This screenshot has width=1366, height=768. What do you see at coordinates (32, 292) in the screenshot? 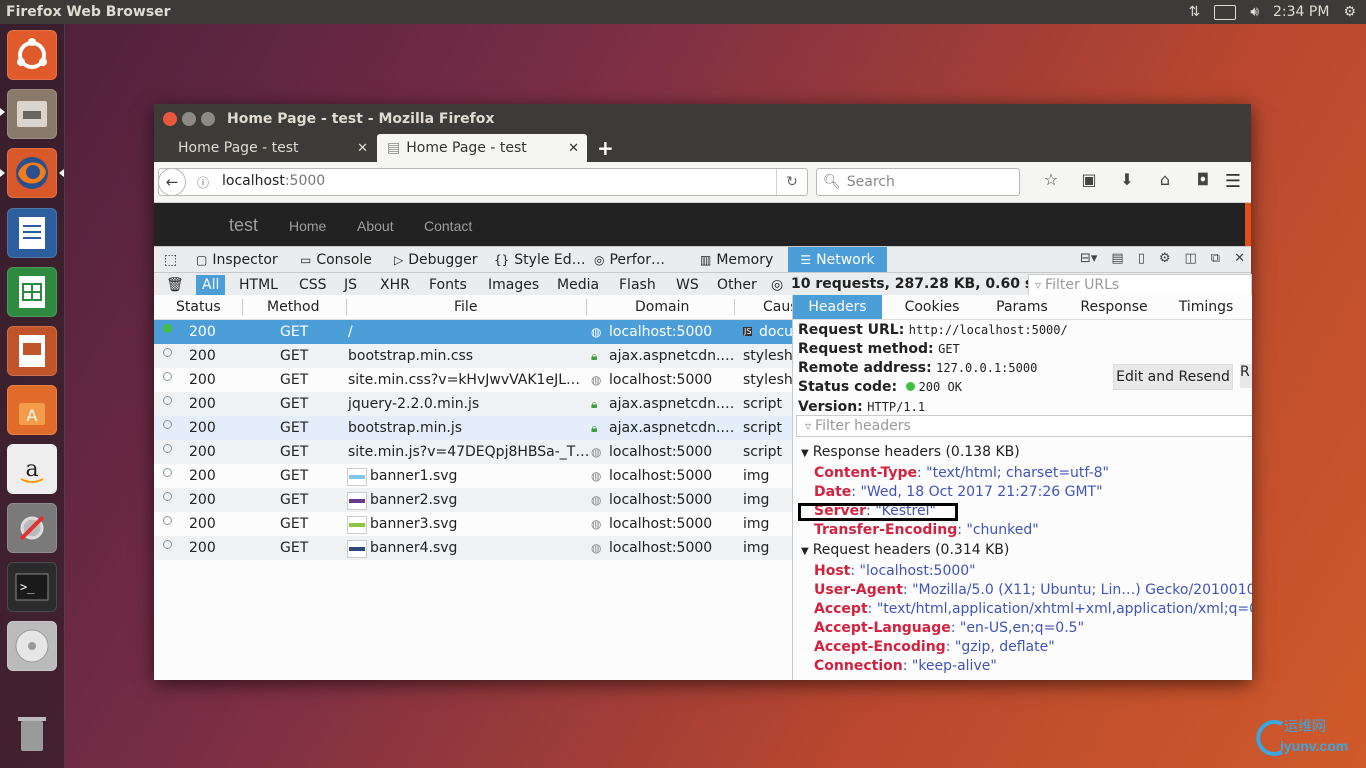
I see `calc-icon` at bounding box center [32, 292].